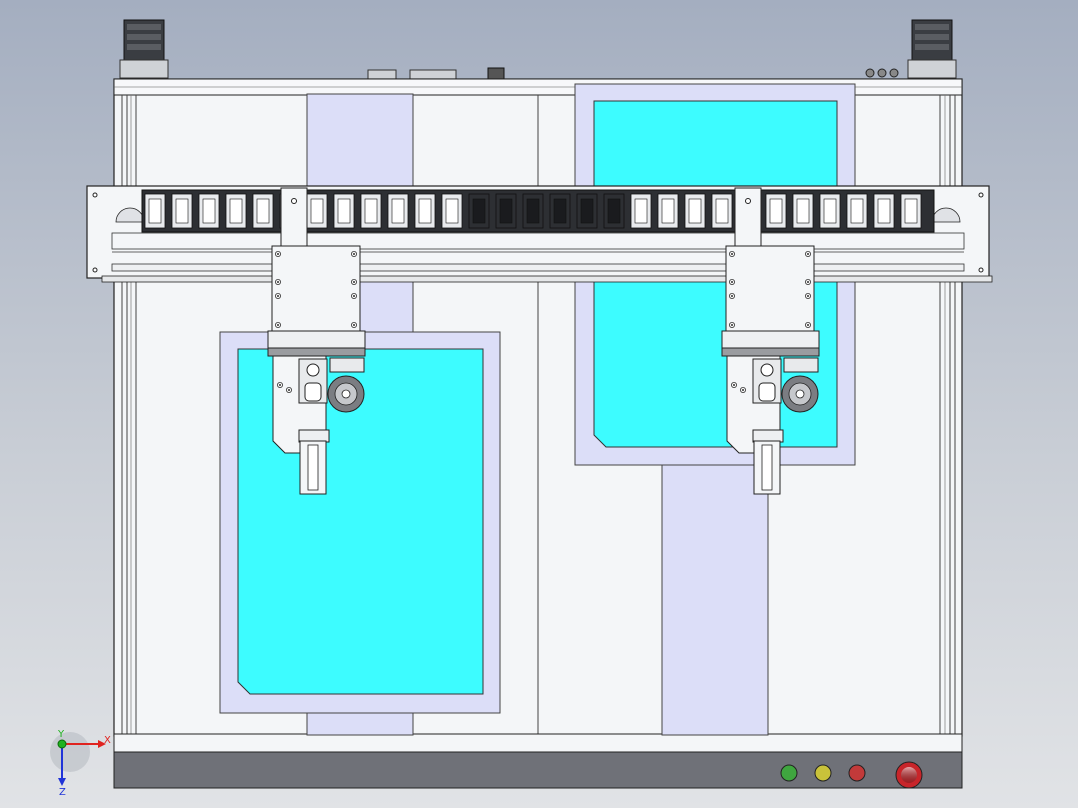 Image resolution: width=1078 pixels, height=808 pixels. I want to click on z-axis-label: Z, so click(62, 792).